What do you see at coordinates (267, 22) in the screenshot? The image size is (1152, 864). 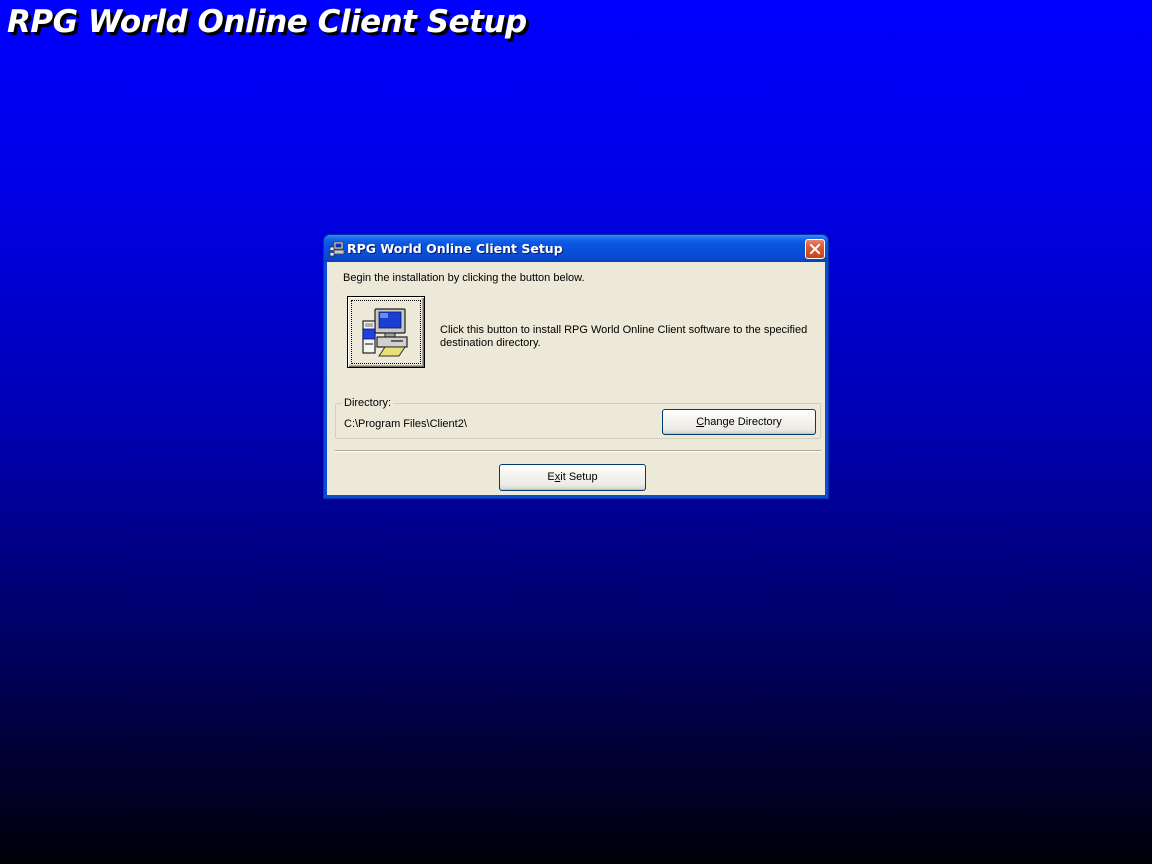 I see `banner-title: RPG World Online Client Setup` at bounding box center [267, 22].